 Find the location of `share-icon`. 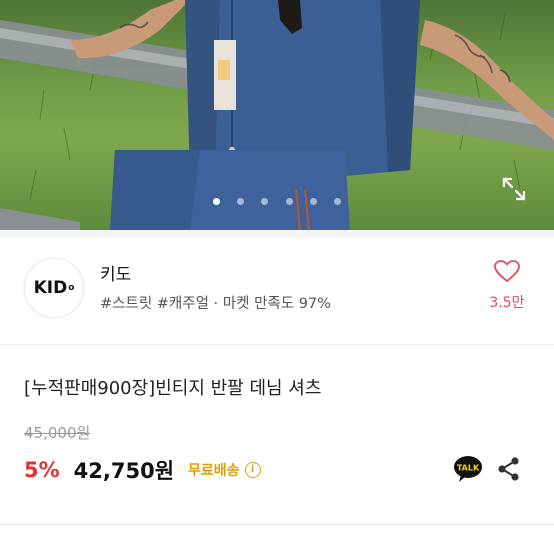

share-icon is located at coordinates (508, 469).